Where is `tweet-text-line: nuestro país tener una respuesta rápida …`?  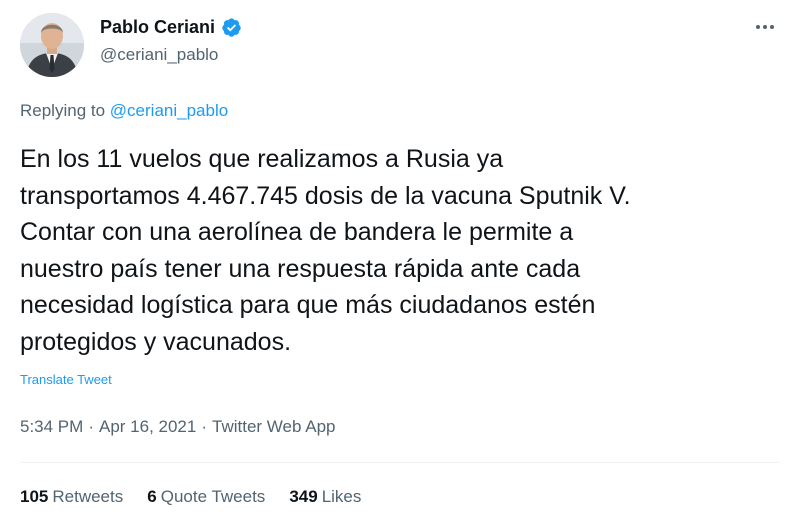
tweet-text-line: nuestro país tener una respuesta rápida … is located at coordinates (300, 268).